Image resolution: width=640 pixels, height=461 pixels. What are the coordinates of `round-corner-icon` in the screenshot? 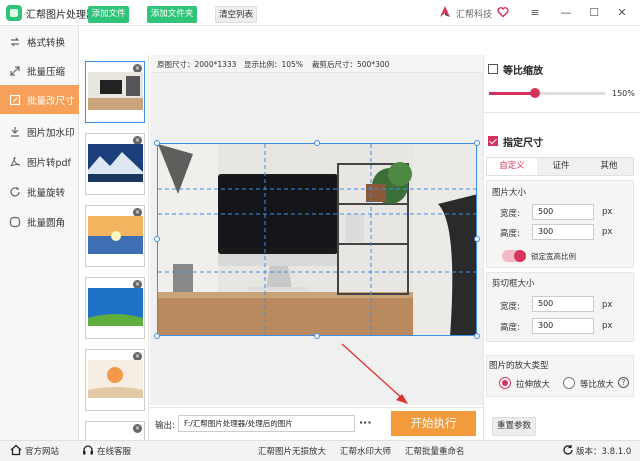 It's located at (15, 222).